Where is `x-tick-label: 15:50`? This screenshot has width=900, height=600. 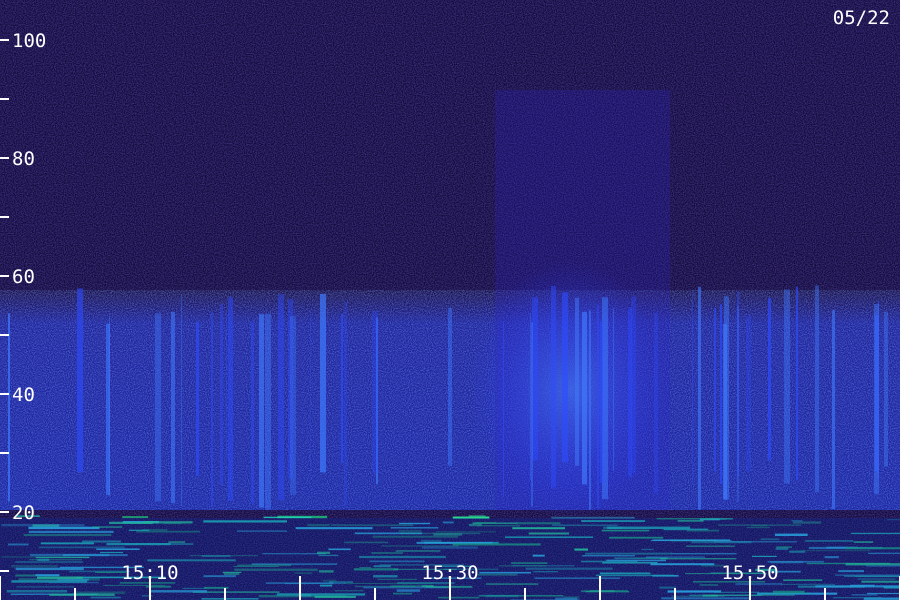 x-tick-label: 15:50 is located at coordinates (749, 573).